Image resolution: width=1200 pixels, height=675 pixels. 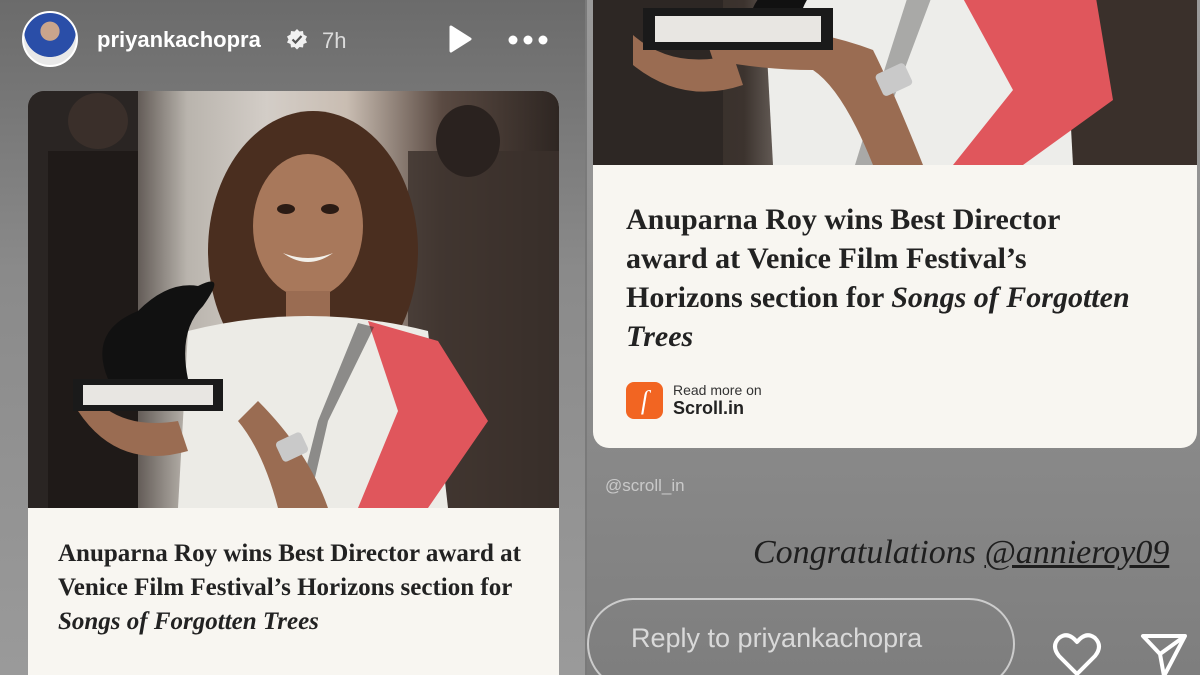 I want to click on reply-placeholder: Reply to priyankachopra, so click(x=777, y=638).